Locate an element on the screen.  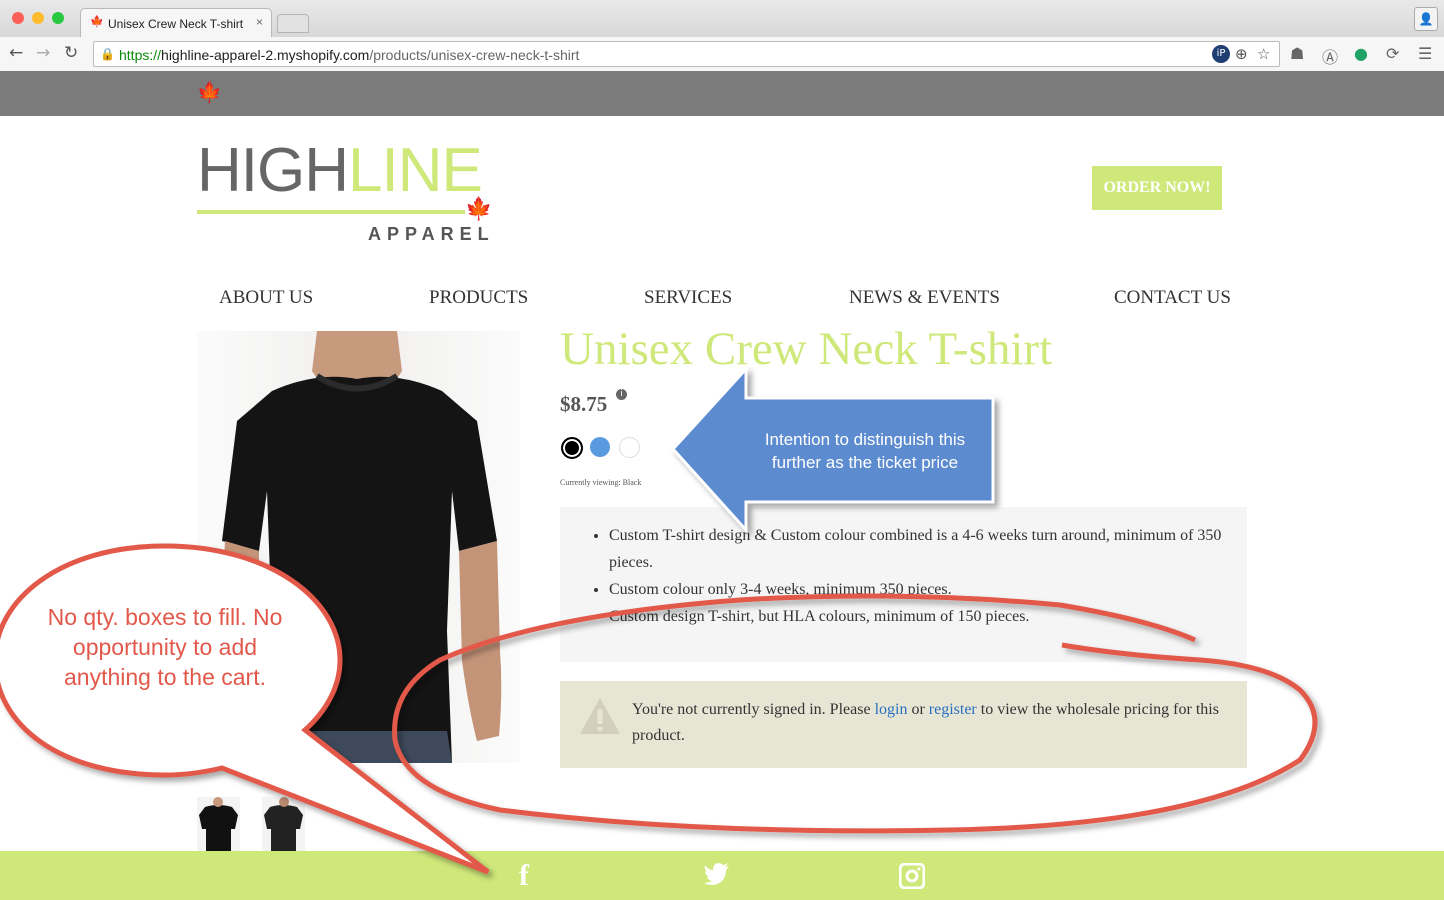
reload-icon: ↻ is located at coordinates (71, 53).